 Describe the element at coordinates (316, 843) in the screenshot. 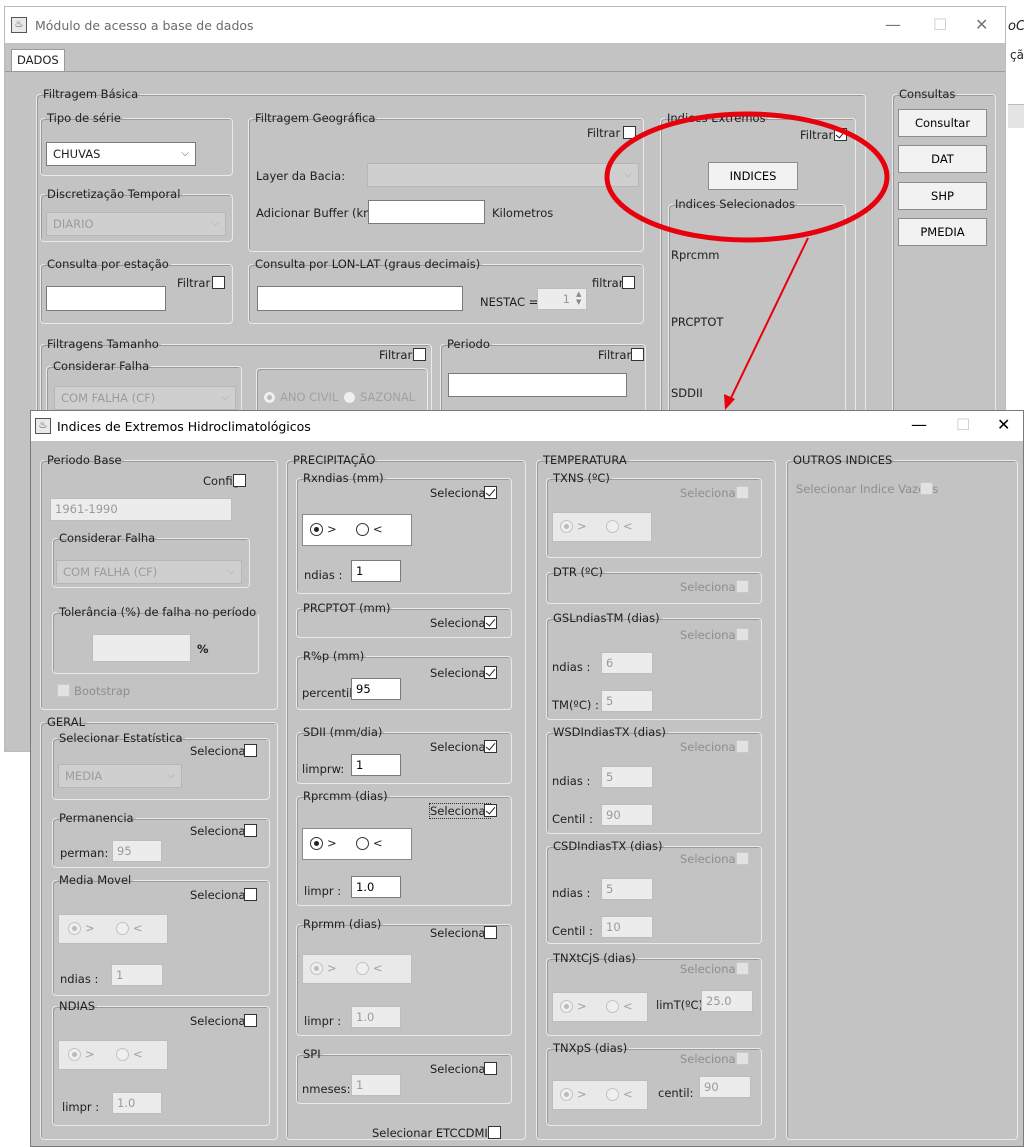

I see `rprcmm-radio-gt` at that location.